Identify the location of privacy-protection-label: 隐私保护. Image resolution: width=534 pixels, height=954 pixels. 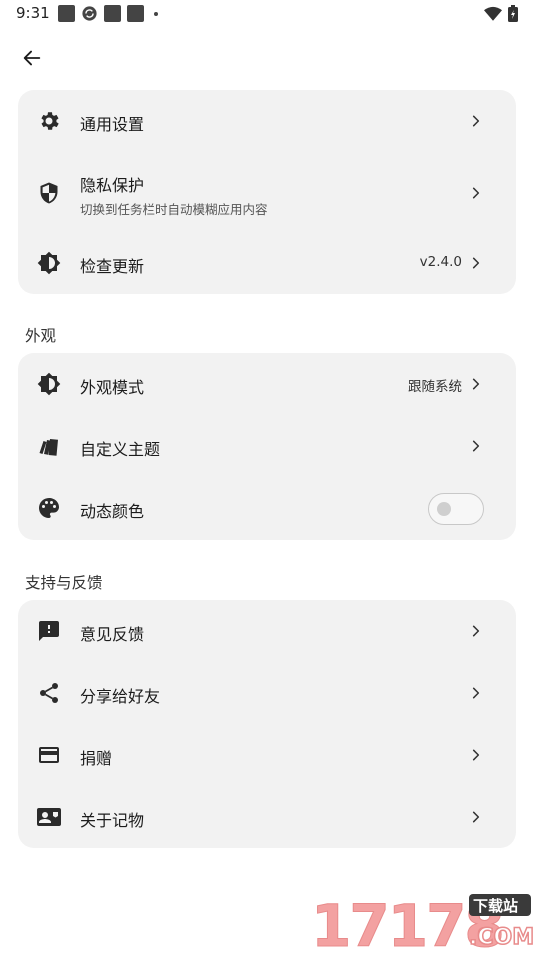
(112, 185).